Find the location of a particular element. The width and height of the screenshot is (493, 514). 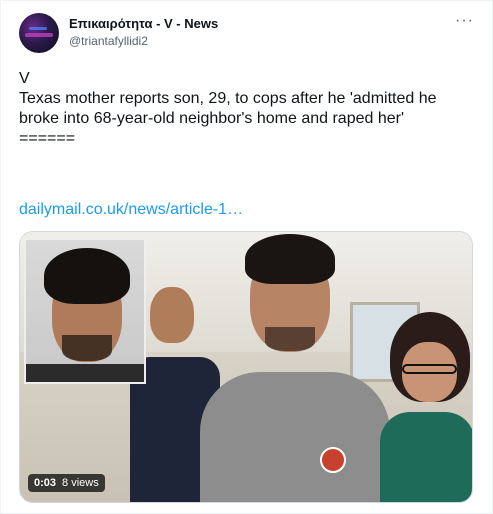

video-duration: 0:03 is located at coordinates (45, 483).